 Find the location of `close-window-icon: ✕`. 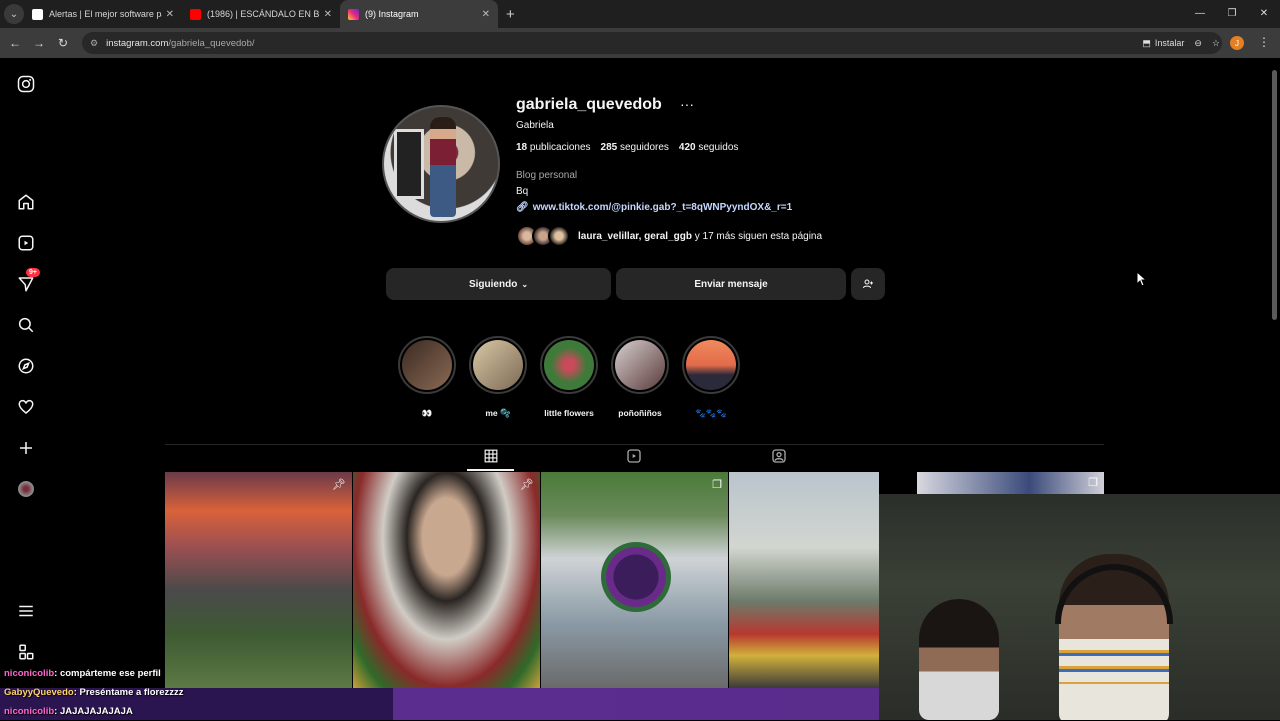

close-window-icon: ✕ is located at coordinates (1264, 14).